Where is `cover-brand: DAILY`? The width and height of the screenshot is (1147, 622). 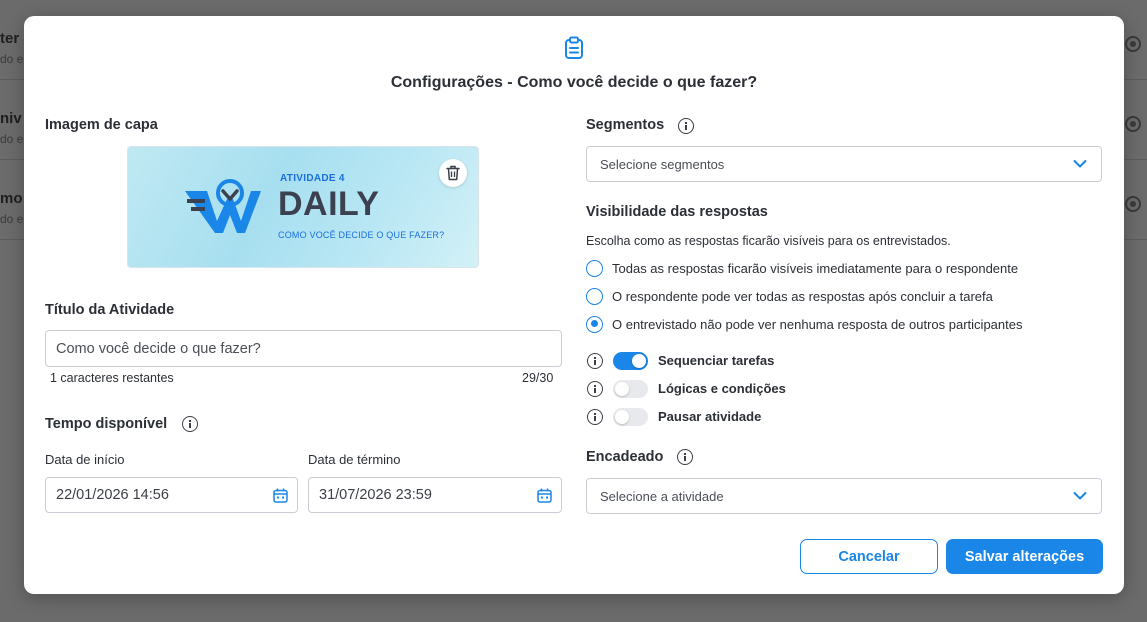
cover-brand: DAILY is located at coordinates (329, 204).